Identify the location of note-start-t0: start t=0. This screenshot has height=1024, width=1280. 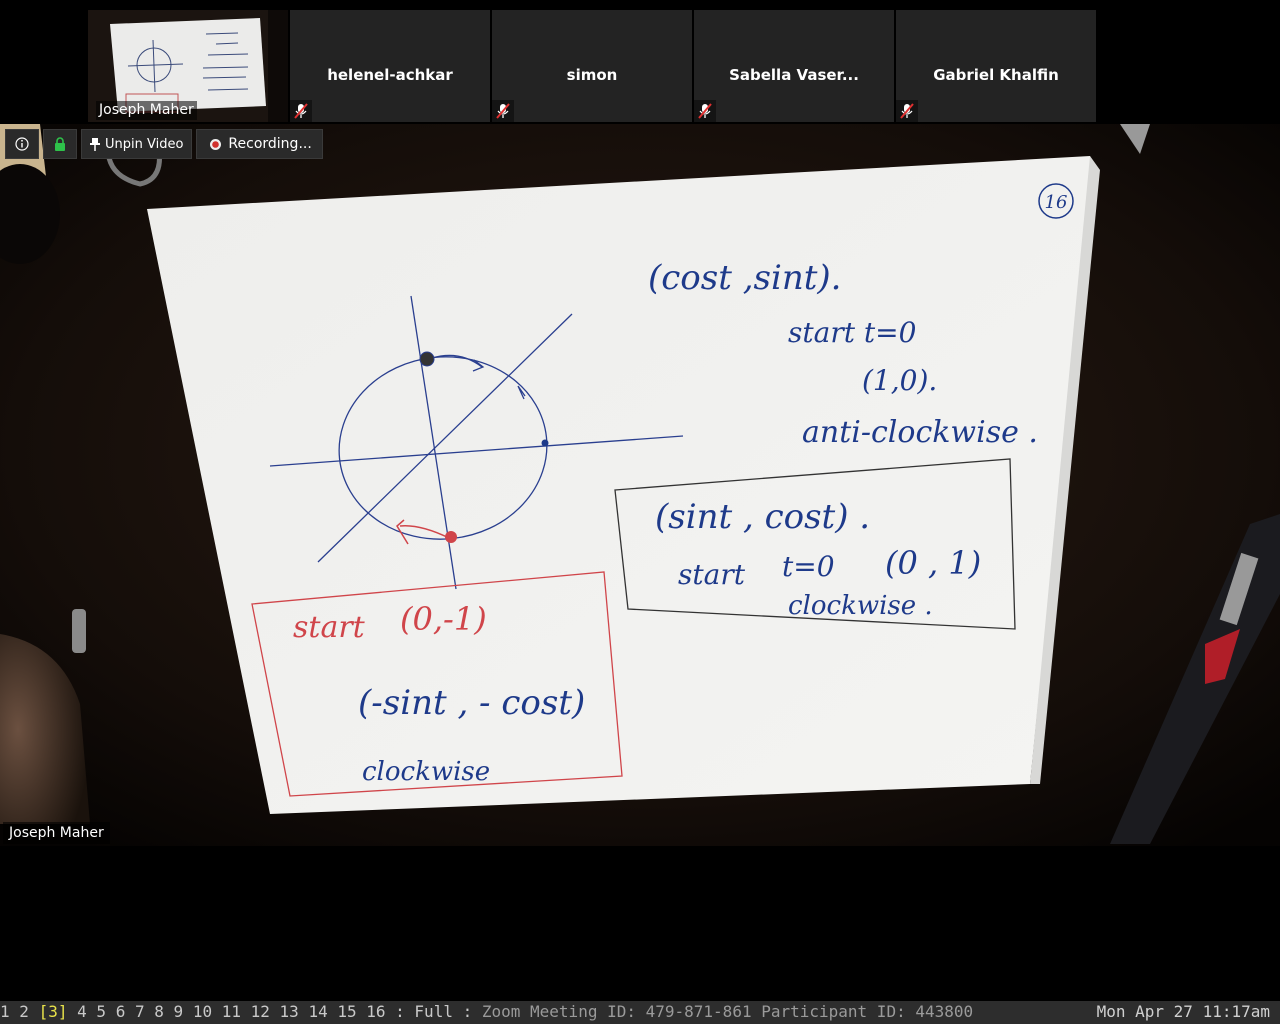
(852, 332).